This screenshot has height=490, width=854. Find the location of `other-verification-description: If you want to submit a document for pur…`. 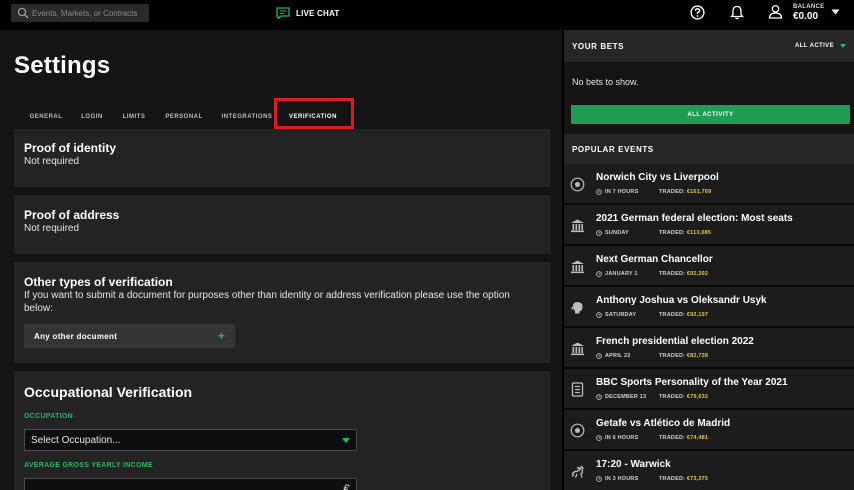

other-verification-description: If you want to submit a document for pur… is located at coordinates (267, 302).